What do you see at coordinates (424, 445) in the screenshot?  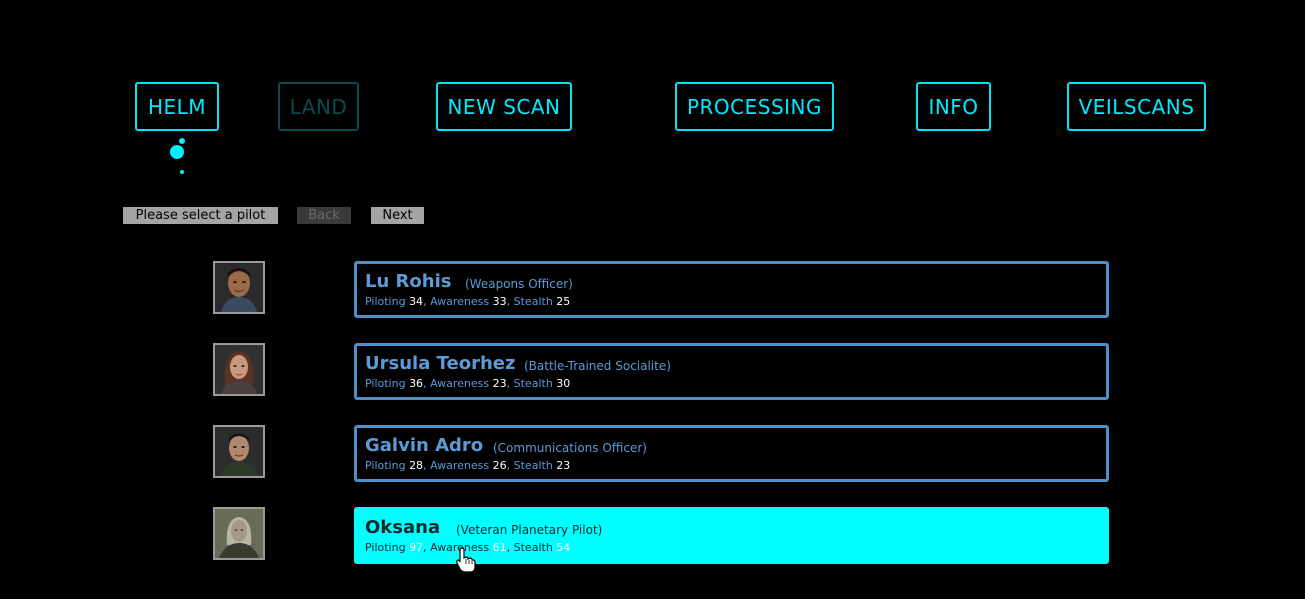 I see `pilot-name: Galvin Adro` at bounding box center [424, 445].